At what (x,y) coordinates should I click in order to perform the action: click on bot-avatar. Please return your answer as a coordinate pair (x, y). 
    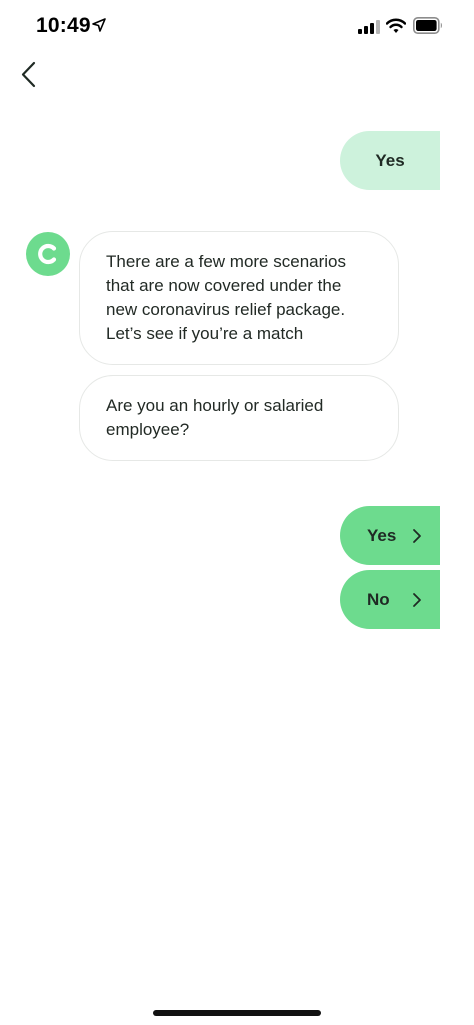
    Looking at the image, I should click on (48, 254).